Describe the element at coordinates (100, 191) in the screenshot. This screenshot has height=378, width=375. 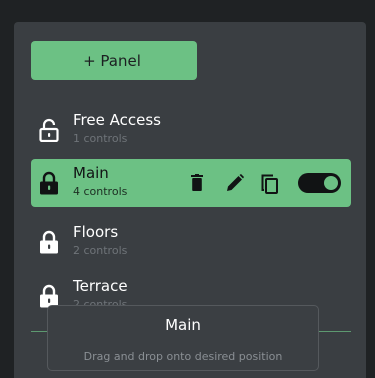
I see `panel-subtitle: 4 controls` at that location.